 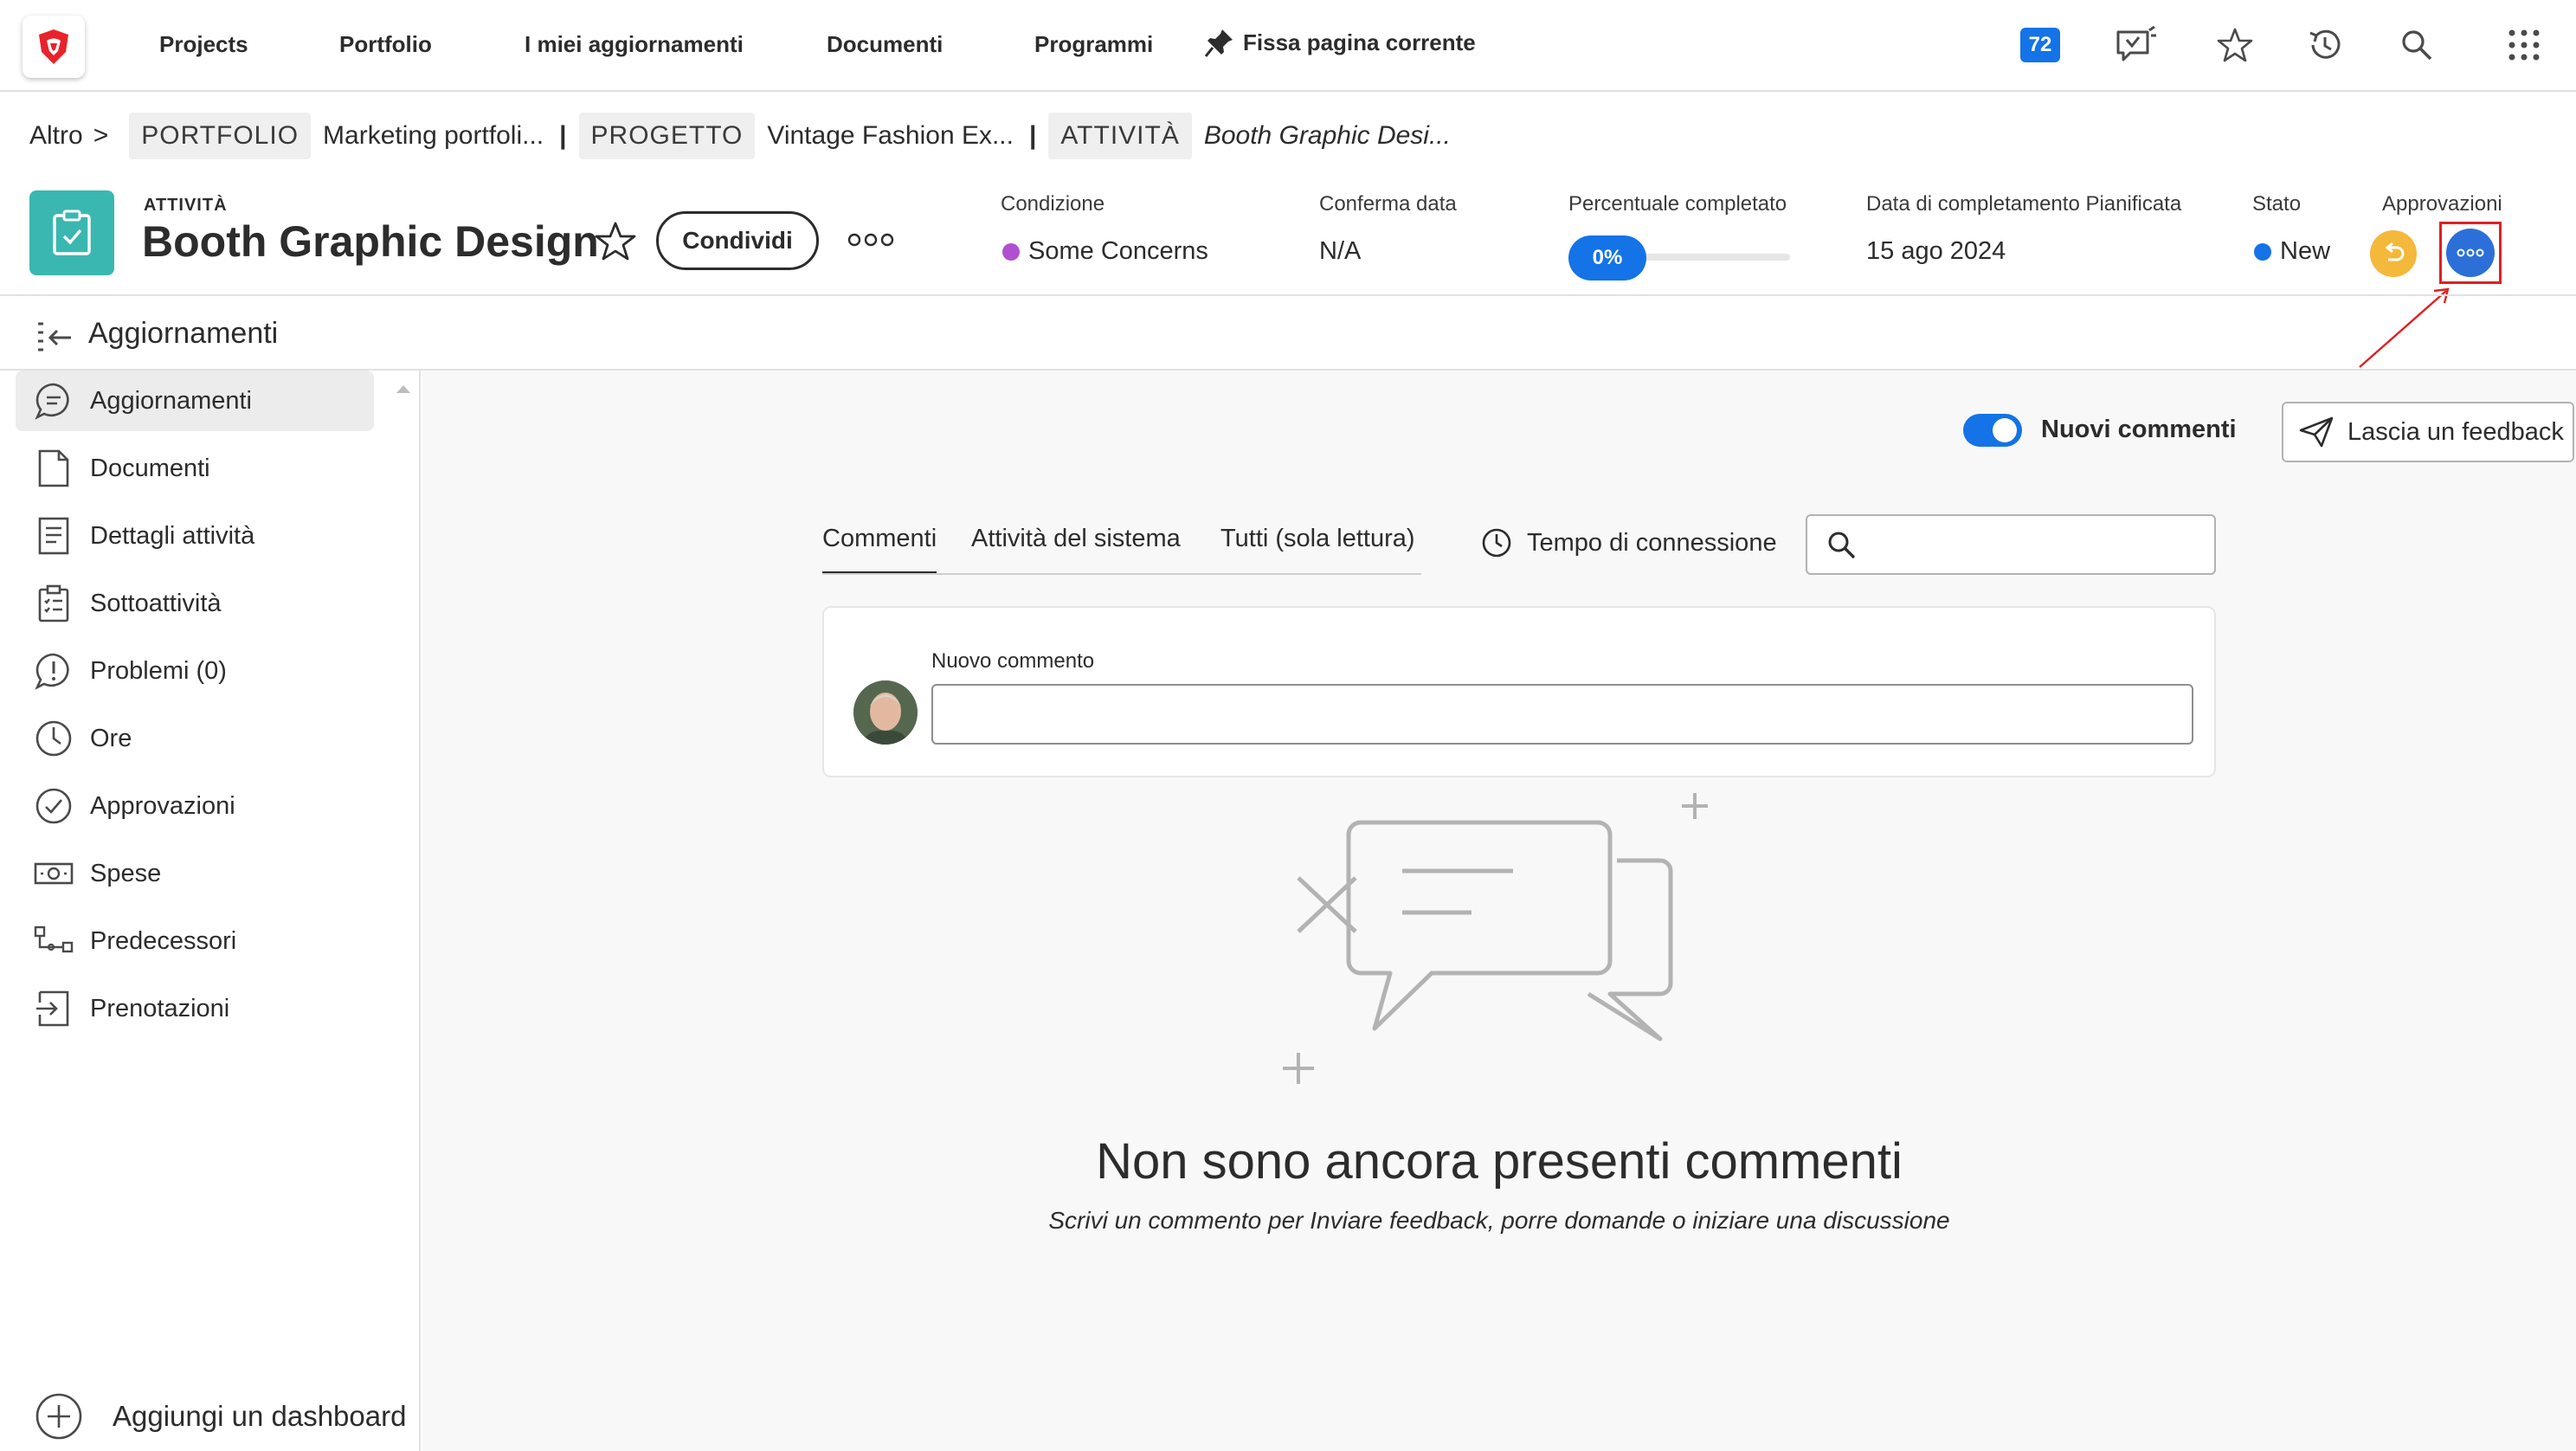 What do you see at coordinates (195, 738) in the screenshot?
I see `sidebar-item-hours: Ore` at bounding box center [195, 738].